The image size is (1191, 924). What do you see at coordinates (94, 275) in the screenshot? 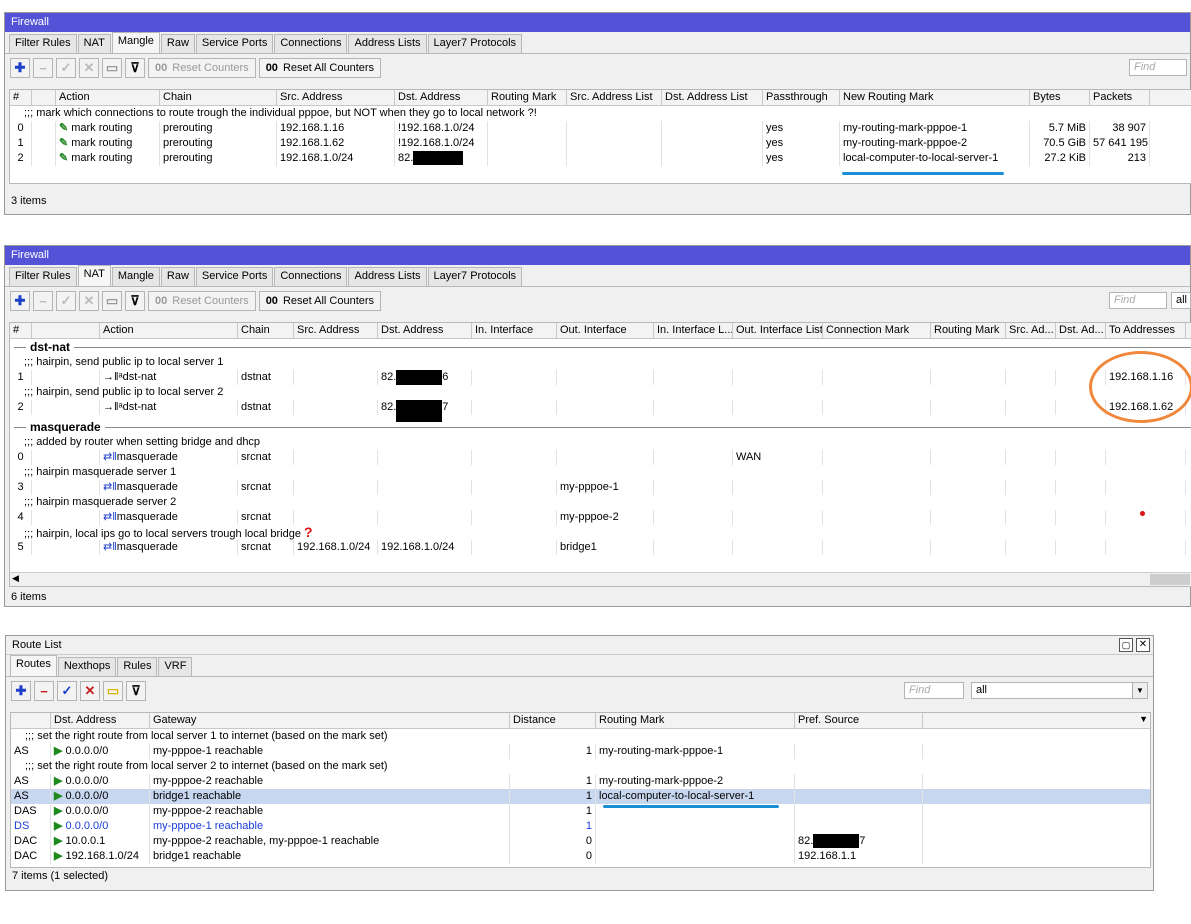
I see `tab-nat: NAT` at bounding box center [94, 275].